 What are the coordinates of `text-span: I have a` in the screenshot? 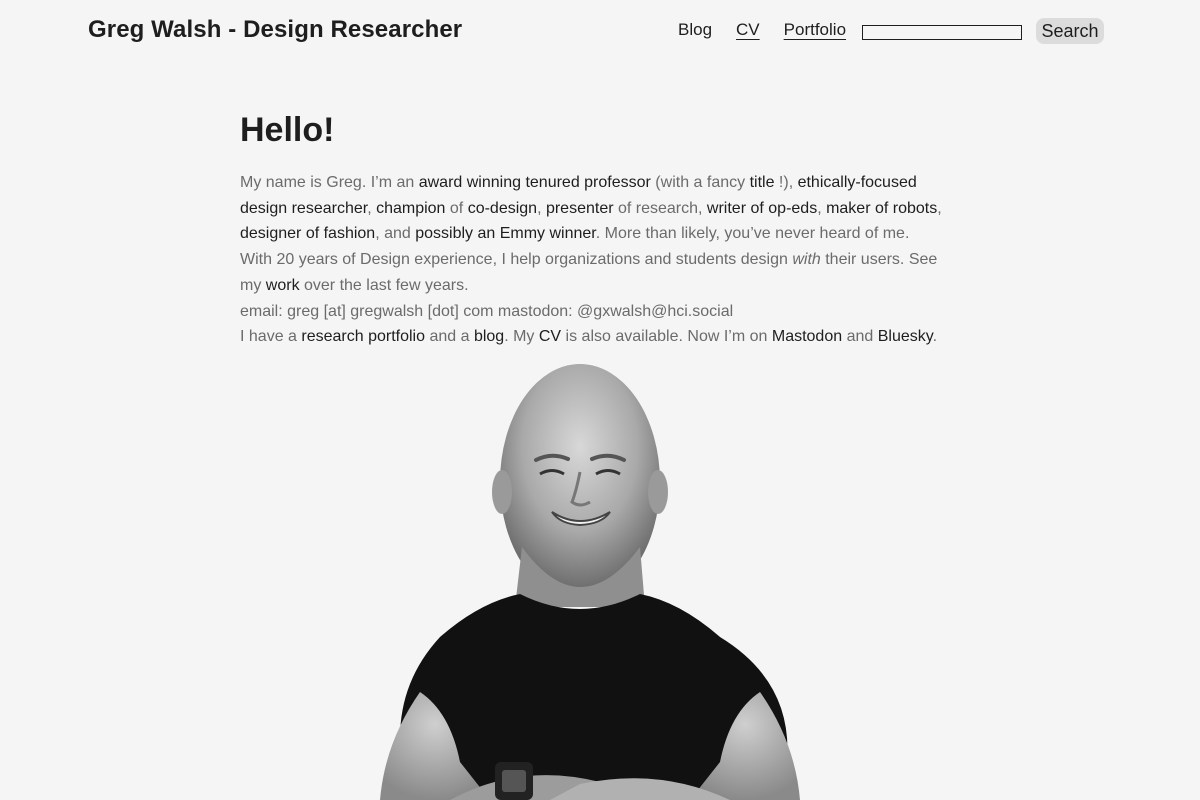 It's located at (271, 337).